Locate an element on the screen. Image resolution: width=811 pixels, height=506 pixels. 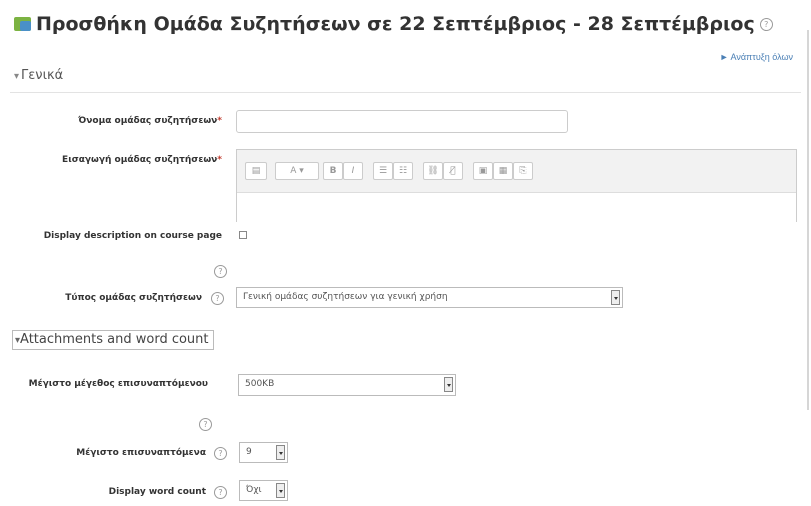
forum-icon is located at coordinates (22, 24).